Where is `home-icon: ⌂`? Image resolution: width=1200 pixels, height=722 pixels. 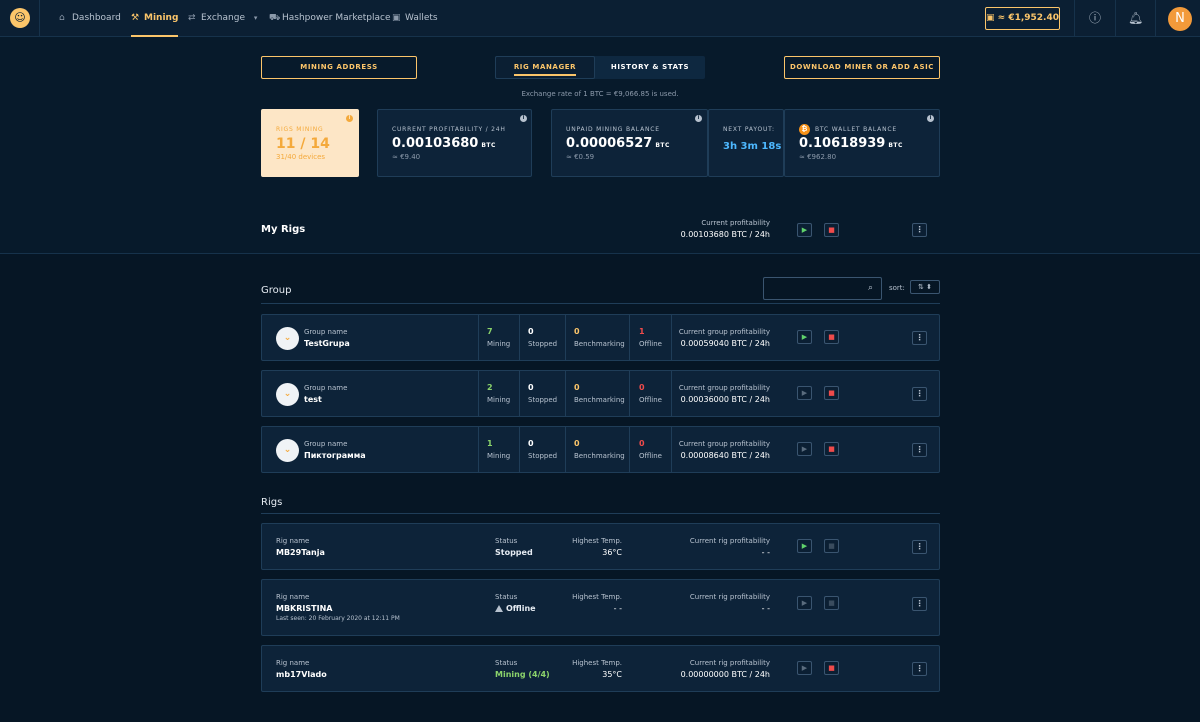
home-icon: ⌂ is located at coordinates (62, 18).